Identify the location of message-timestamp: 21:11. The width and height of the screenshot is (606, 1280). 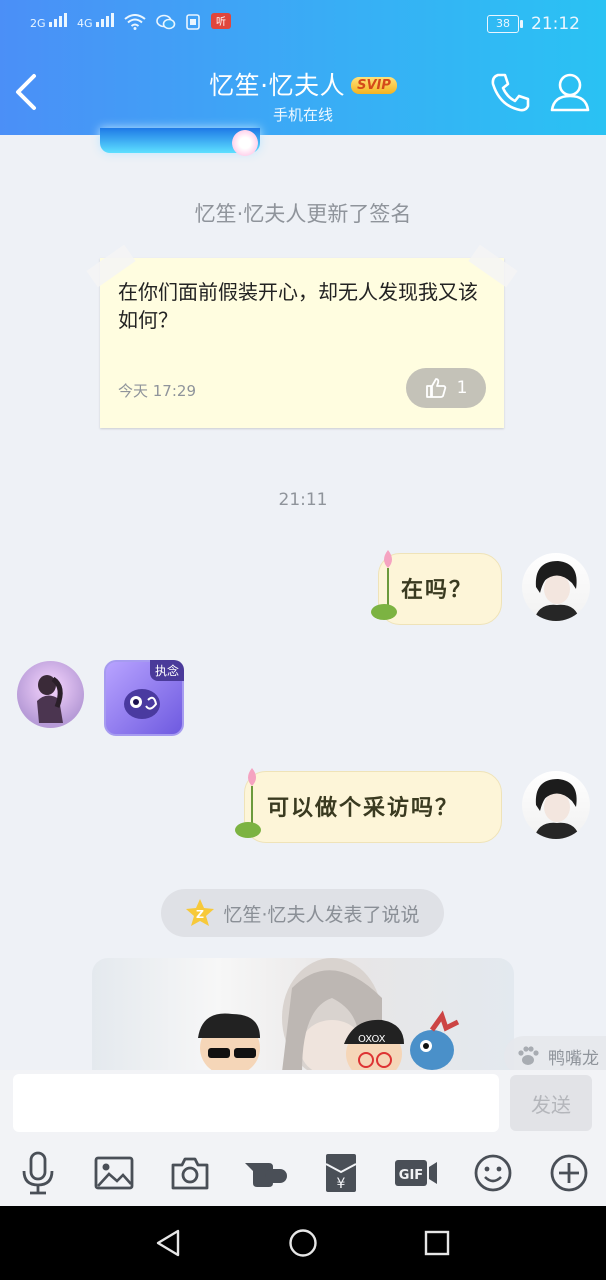
(303, 500).